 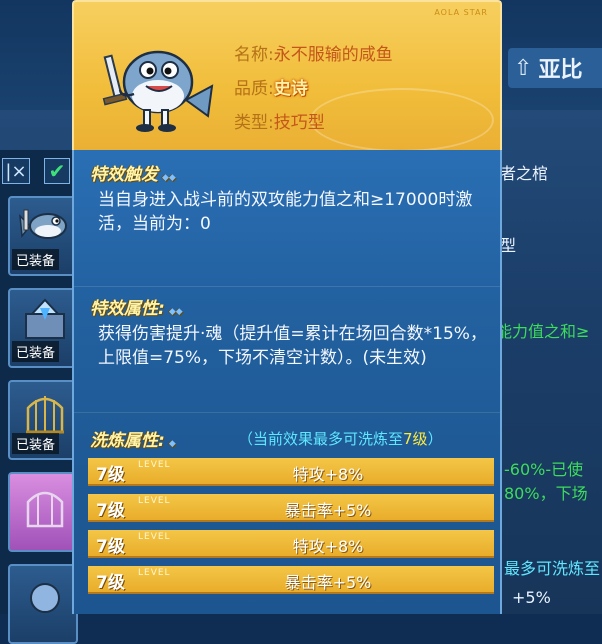 What do you see at coordinates (43, 224) in the screenshot?
I see `fish-equipment-icon` at bounding box center [43, 224].